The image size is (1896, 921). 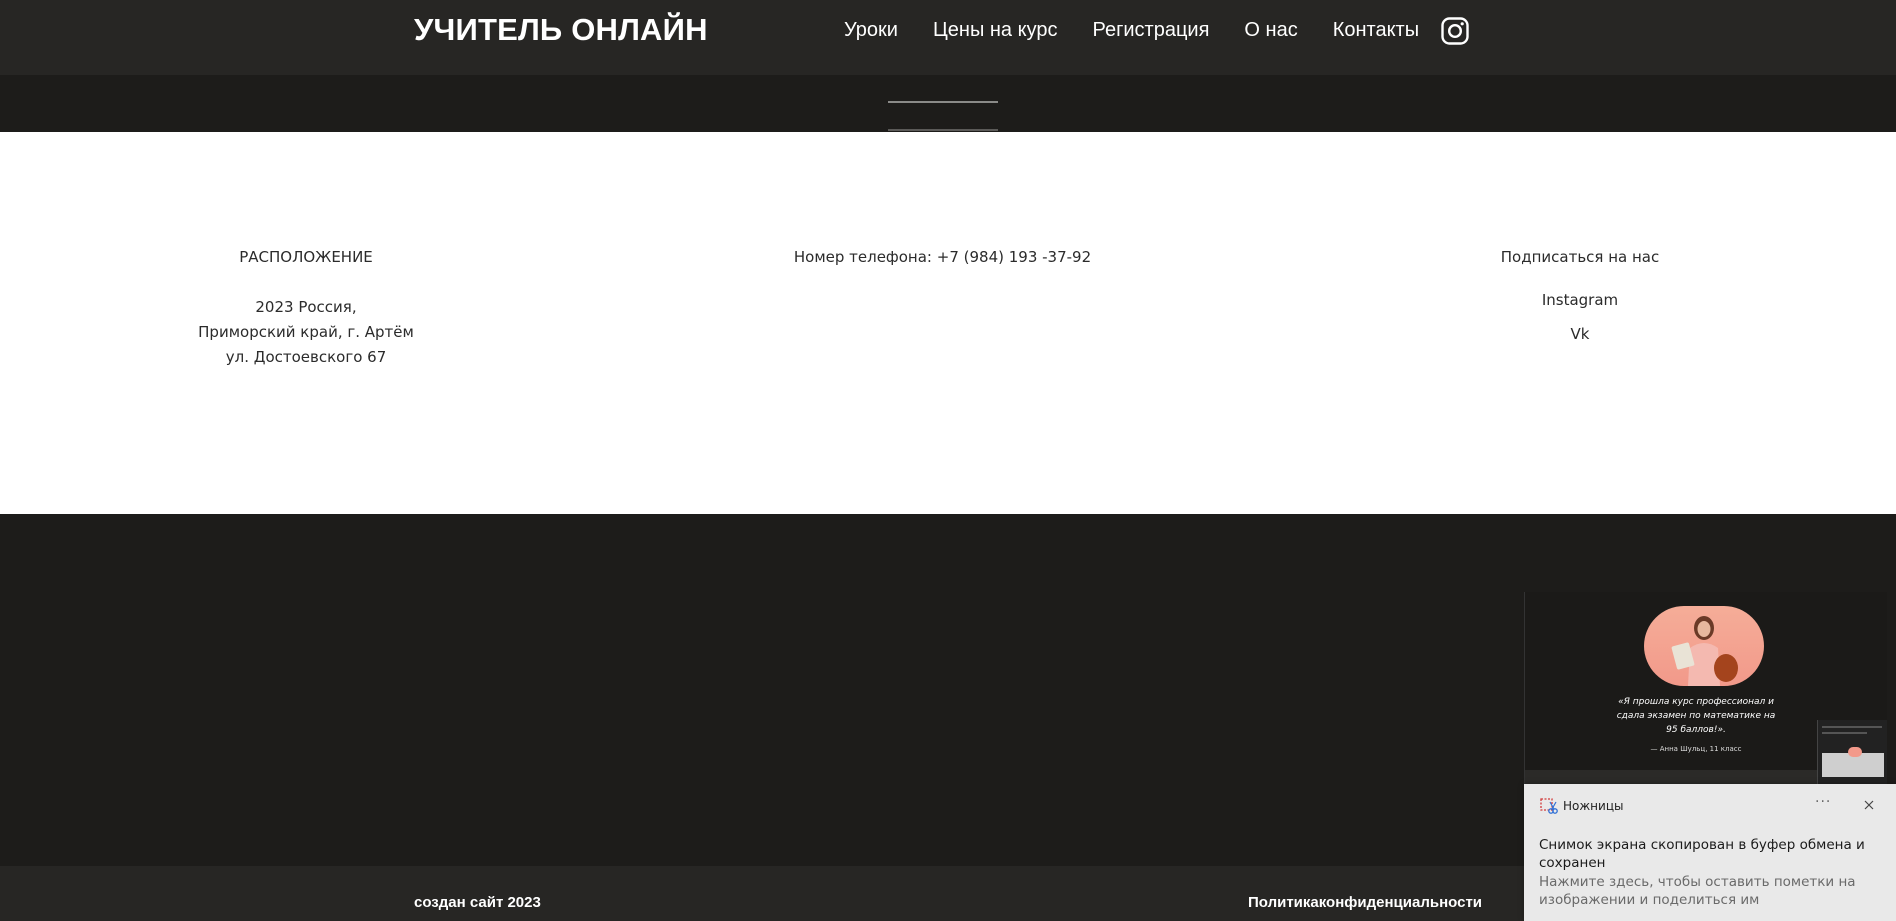 What do you see at coordinates (943, 102) in the screenshot?
I see `subband-divider` at bounding box center [943, 102].